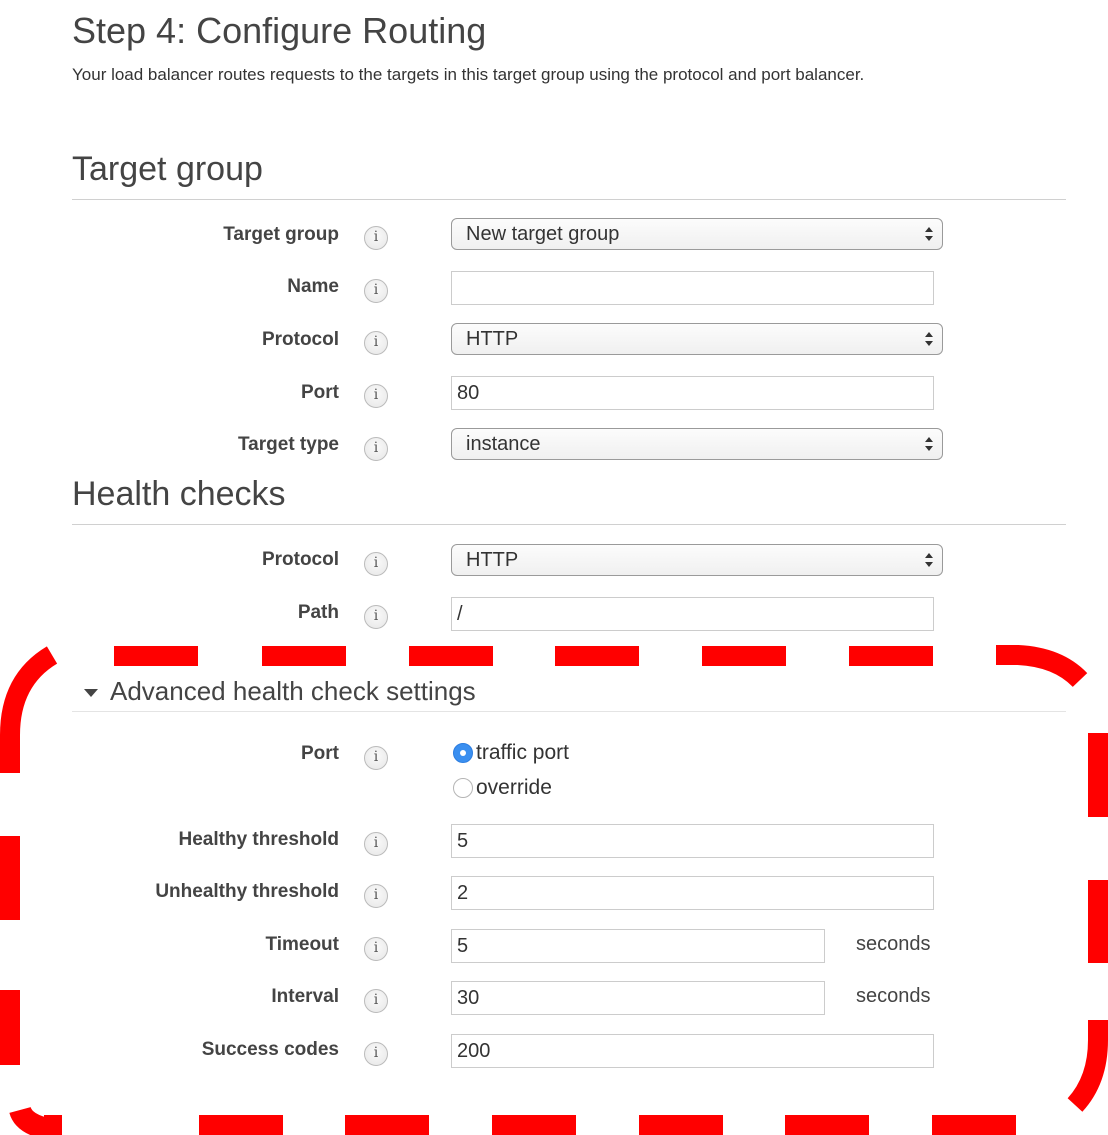  I want to click on page-title: Step 4: Configure Routing, so click(279, 30).